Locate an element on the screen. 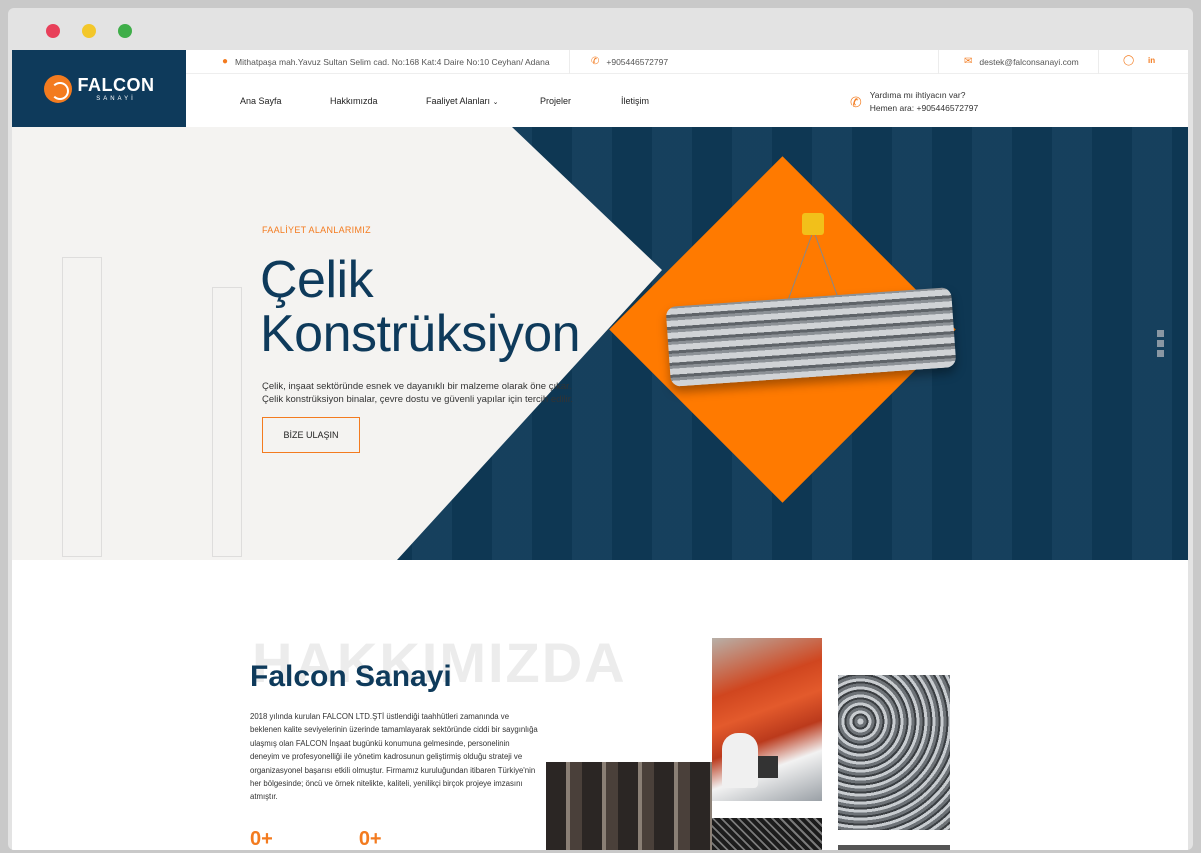  chevron-down-icon: ⌄ is located at coordinates (495, 102).